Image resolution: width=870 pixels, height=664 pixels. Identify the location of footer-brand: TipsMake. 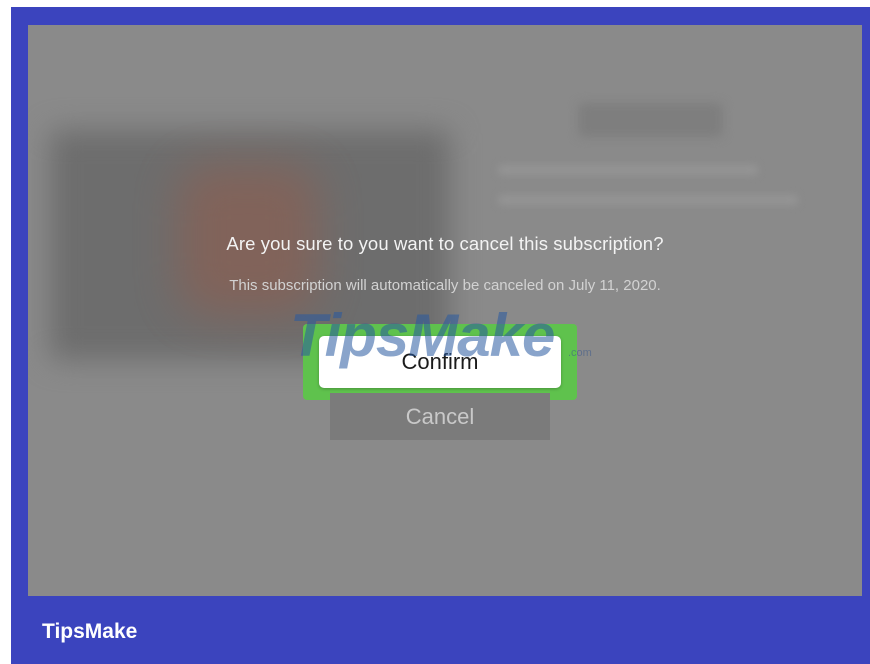
(90, 631).